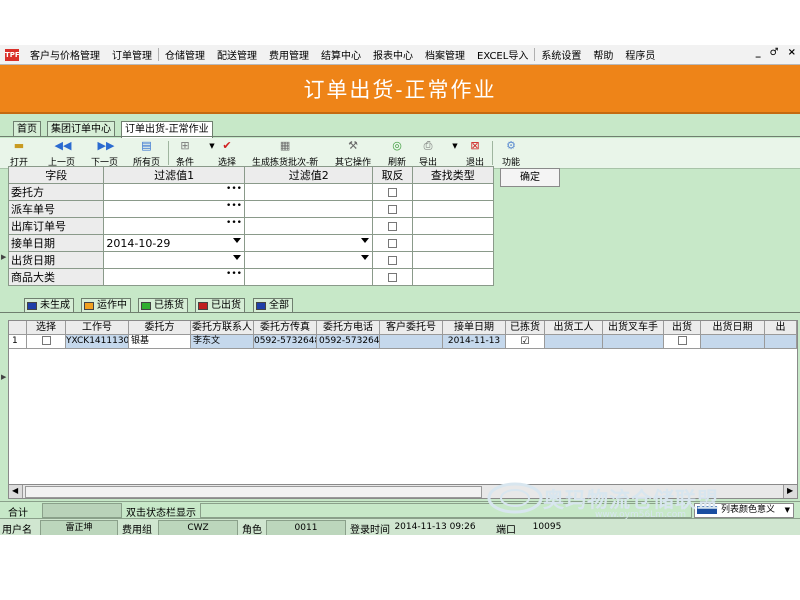  What do you see at coordinates (603, 54) in the screenshot?
I see `menu-help: 帮助` at bounding box center [603, 54].